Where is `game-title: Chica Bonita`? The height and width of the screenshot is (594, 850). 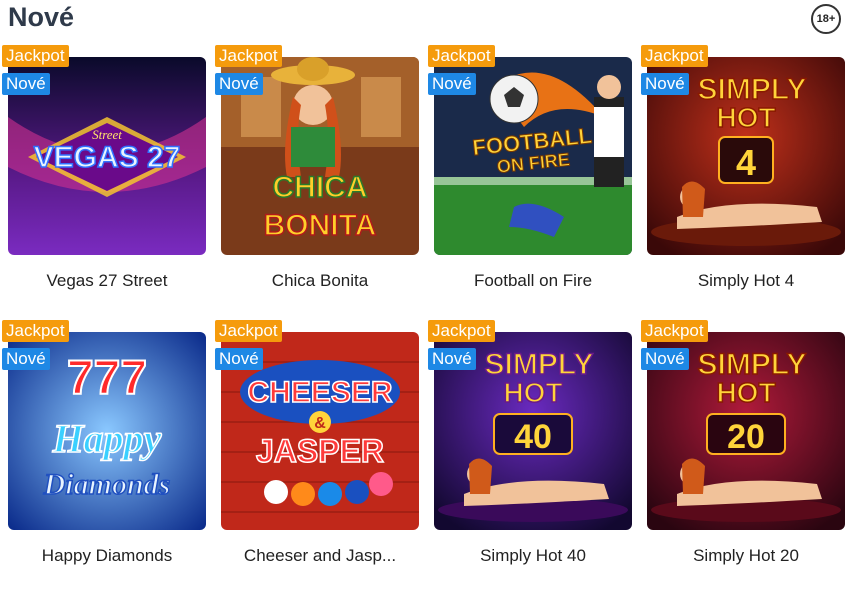
game-title: Chica Bonita is located at coordinates (320, 281).